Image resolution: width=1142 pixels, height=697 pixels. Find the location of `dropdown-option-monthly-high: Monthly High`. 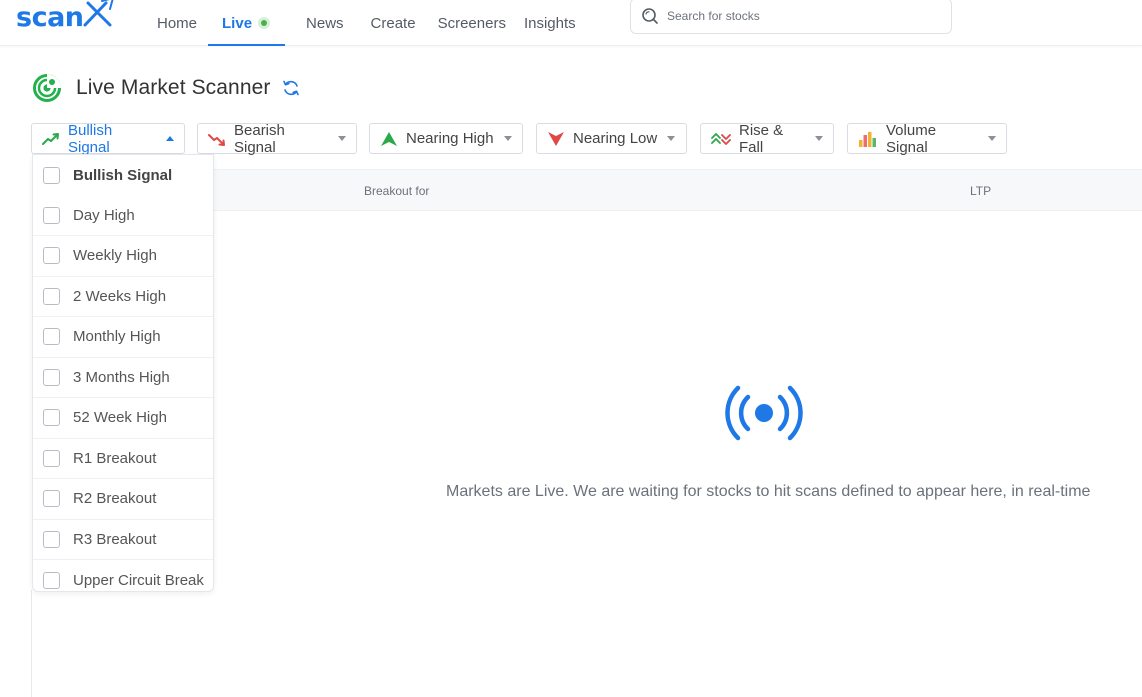

dropdown-option-monthly-high: Monthly High is located at coordinates (123, 337).